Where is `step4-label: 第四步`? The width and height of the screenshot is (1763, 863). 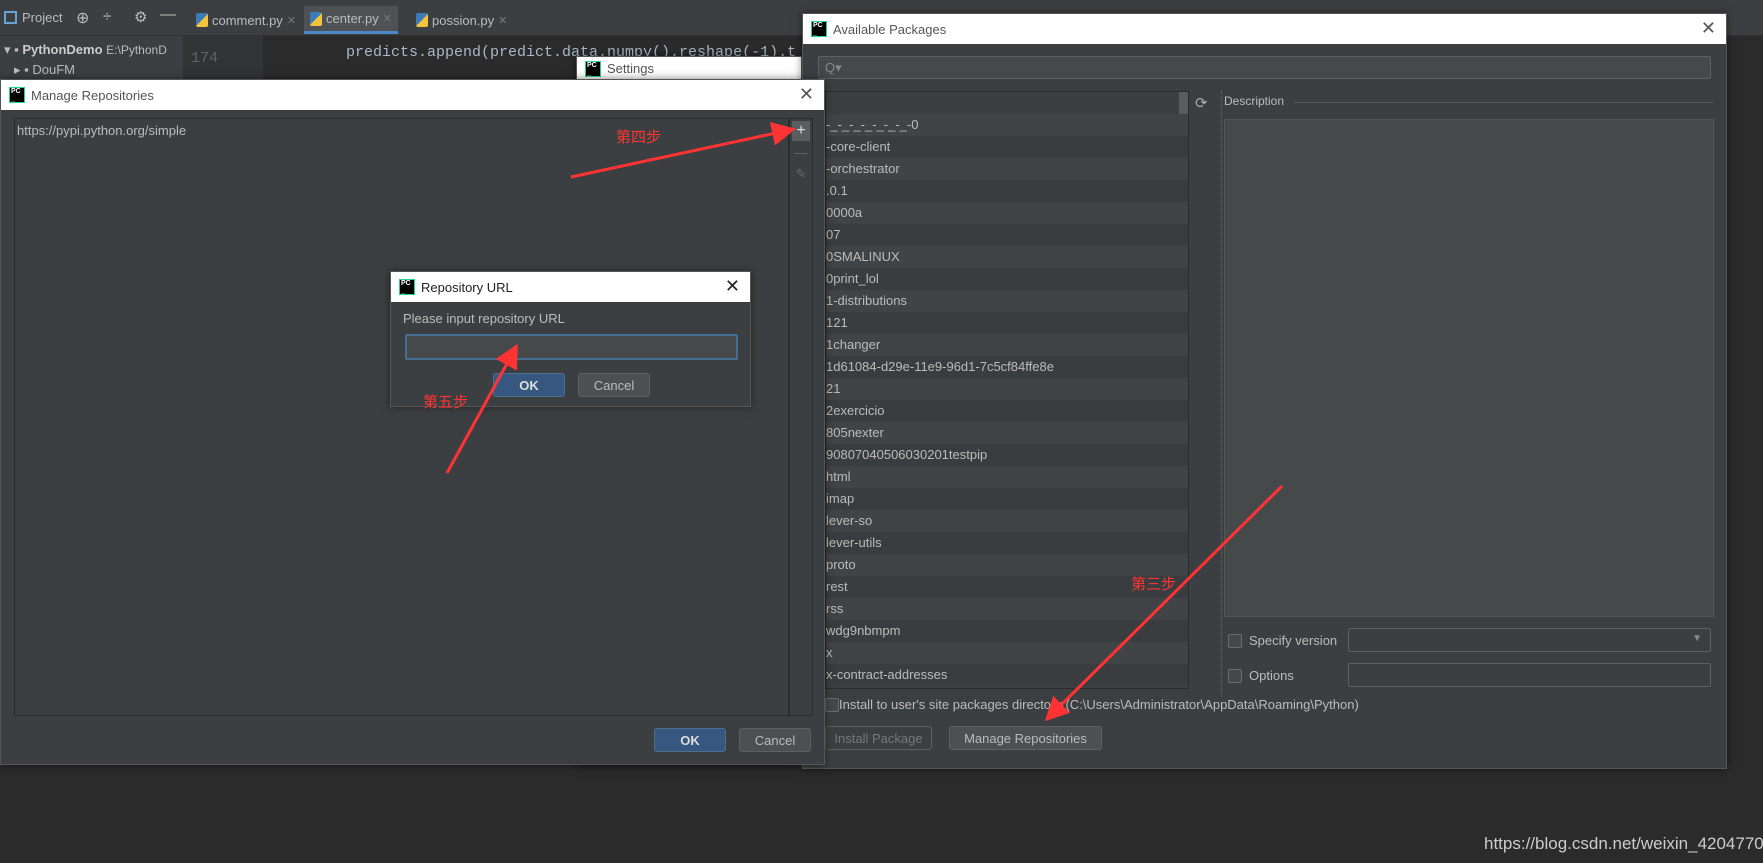
step4-label: 第四步 is located at coordinates (639, 137).